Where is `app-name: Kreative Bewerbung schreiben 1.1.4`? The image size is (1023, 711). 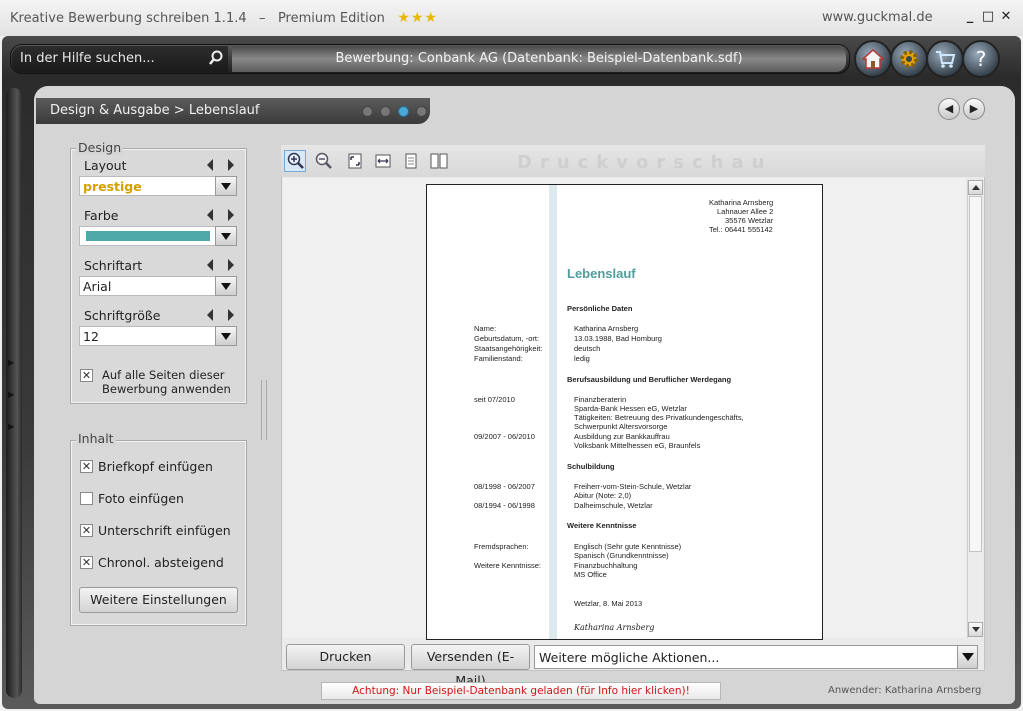 app-name: Kreative Bewerbung schreiben 1.1.4 is located at coordinates (128, 18).